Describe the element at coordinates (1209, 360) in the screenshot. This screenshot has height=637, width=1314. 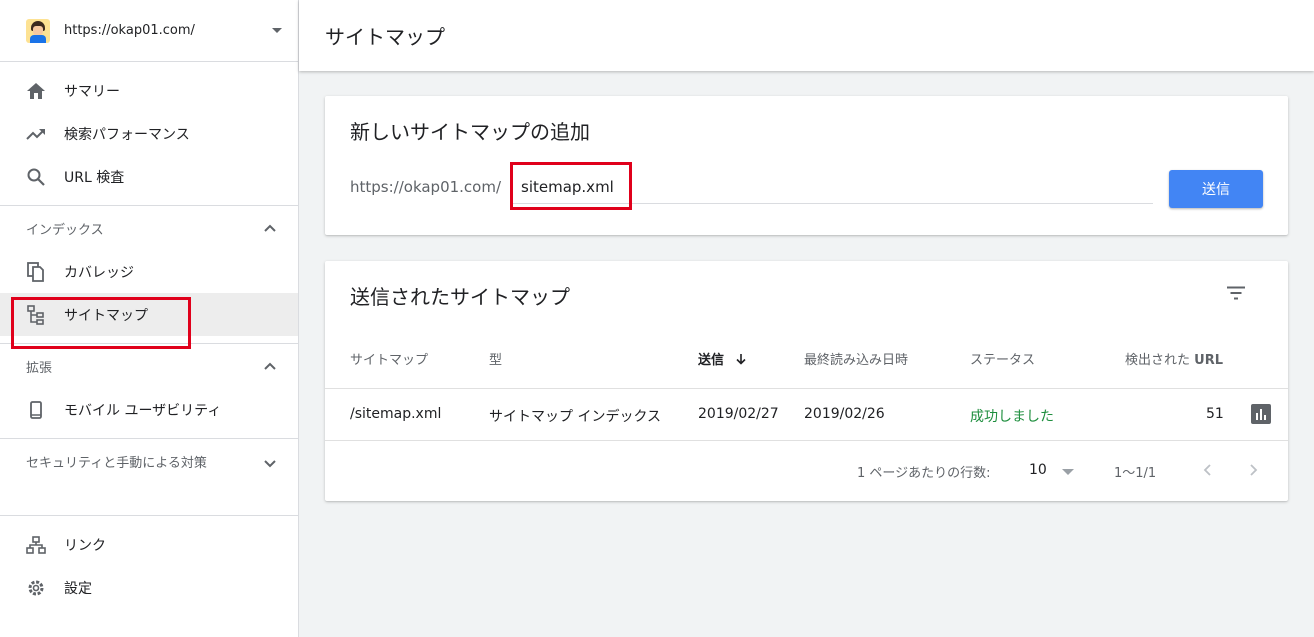
I see `column-header-discovered-url: URL` at that location.